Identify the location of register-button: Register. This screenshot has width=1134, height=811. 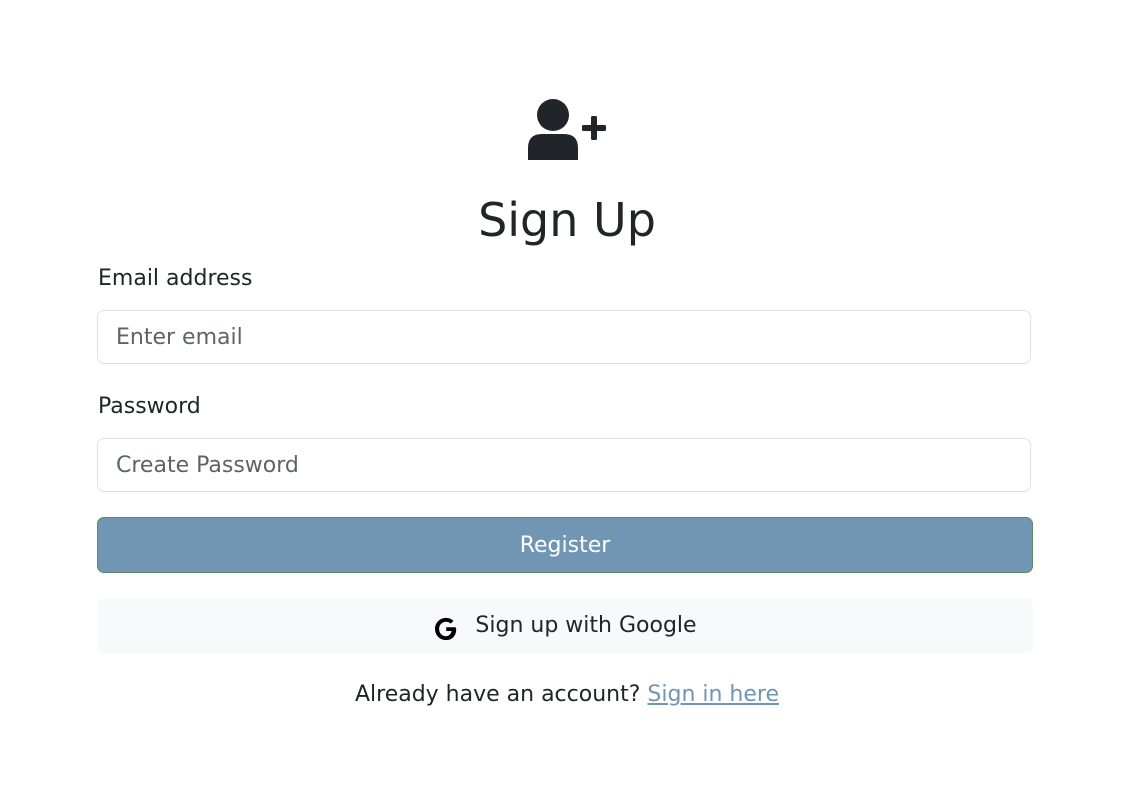
(565, 545).